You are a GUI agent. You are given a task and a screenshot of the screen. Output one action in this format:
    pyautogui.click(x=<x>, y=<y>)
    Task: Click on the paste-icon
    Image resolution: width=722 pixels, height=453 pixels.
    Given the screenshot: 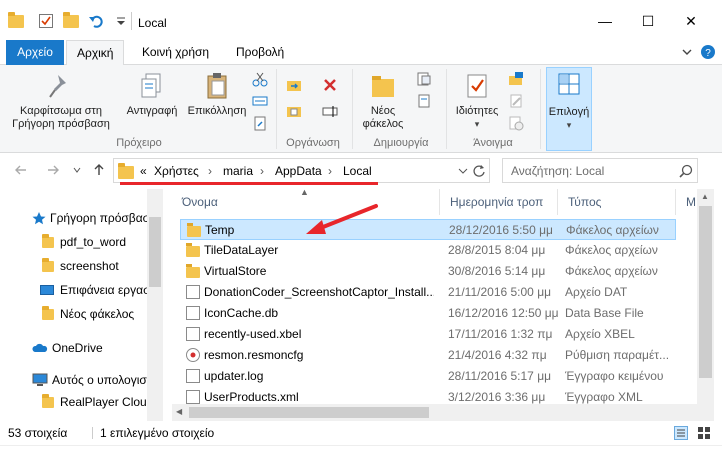 What is the action you would take?
    pyautogui.click(x=217, y=86)
    